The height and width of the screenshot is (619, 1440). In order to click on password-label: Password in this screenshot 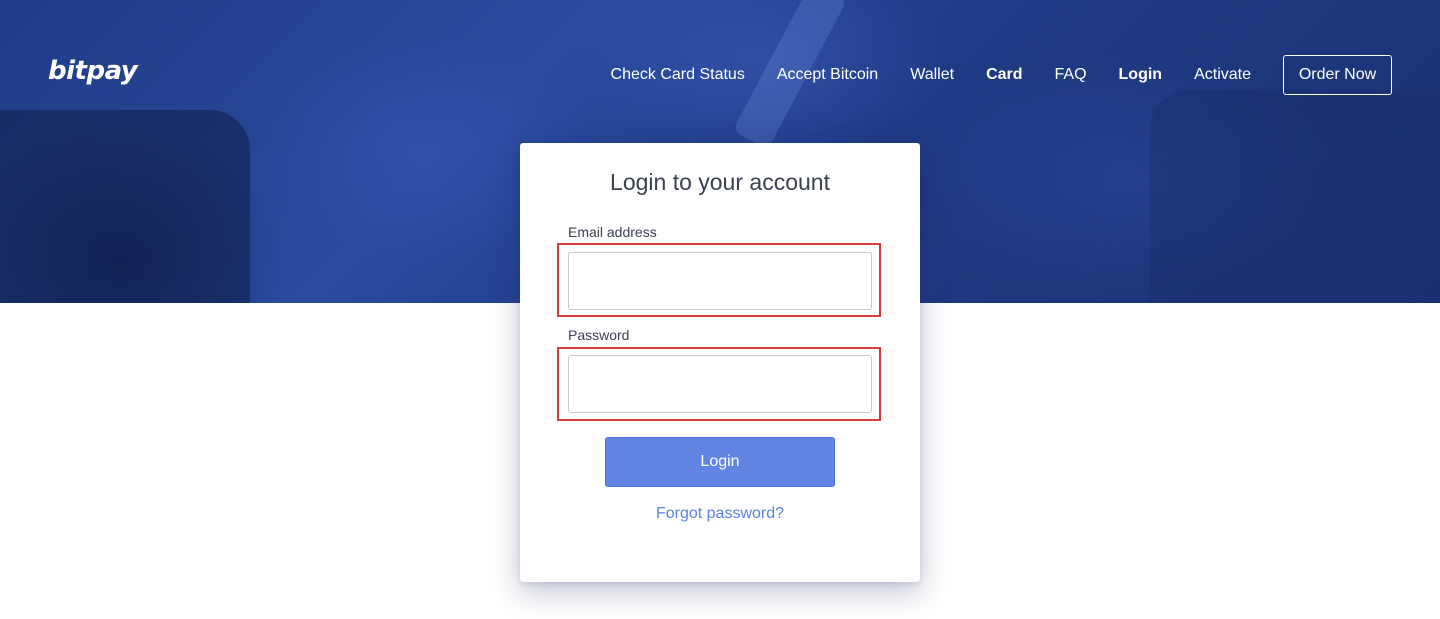, I will do `click(599, 335)`.